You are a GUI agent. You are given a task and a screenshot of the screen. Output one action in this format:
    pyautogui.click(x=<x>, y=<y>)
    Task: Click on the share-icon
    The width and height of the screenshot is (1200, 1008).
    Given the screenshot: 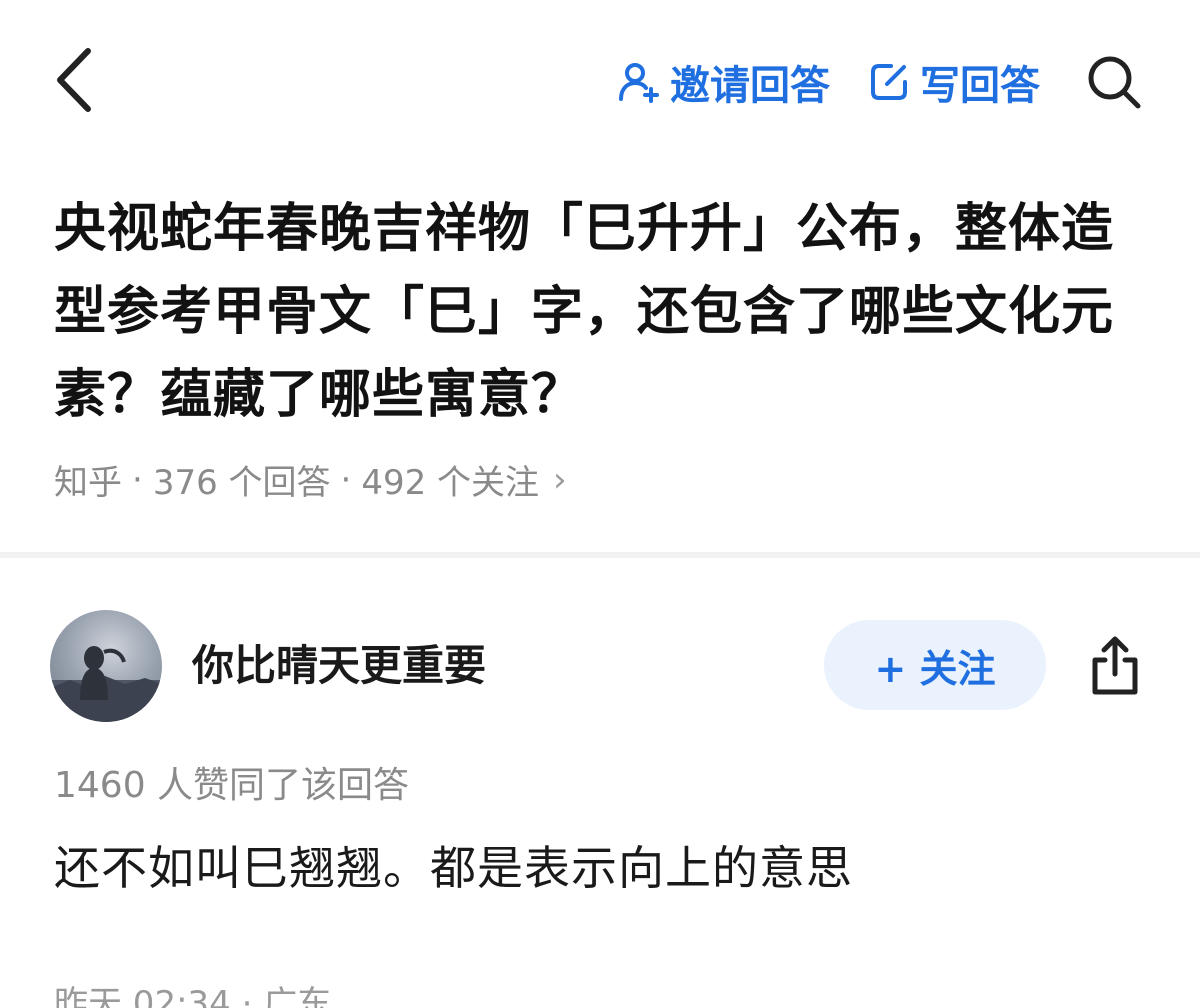 What is the action you would take?
    pyautogui.click(x=1115, y=665)
    